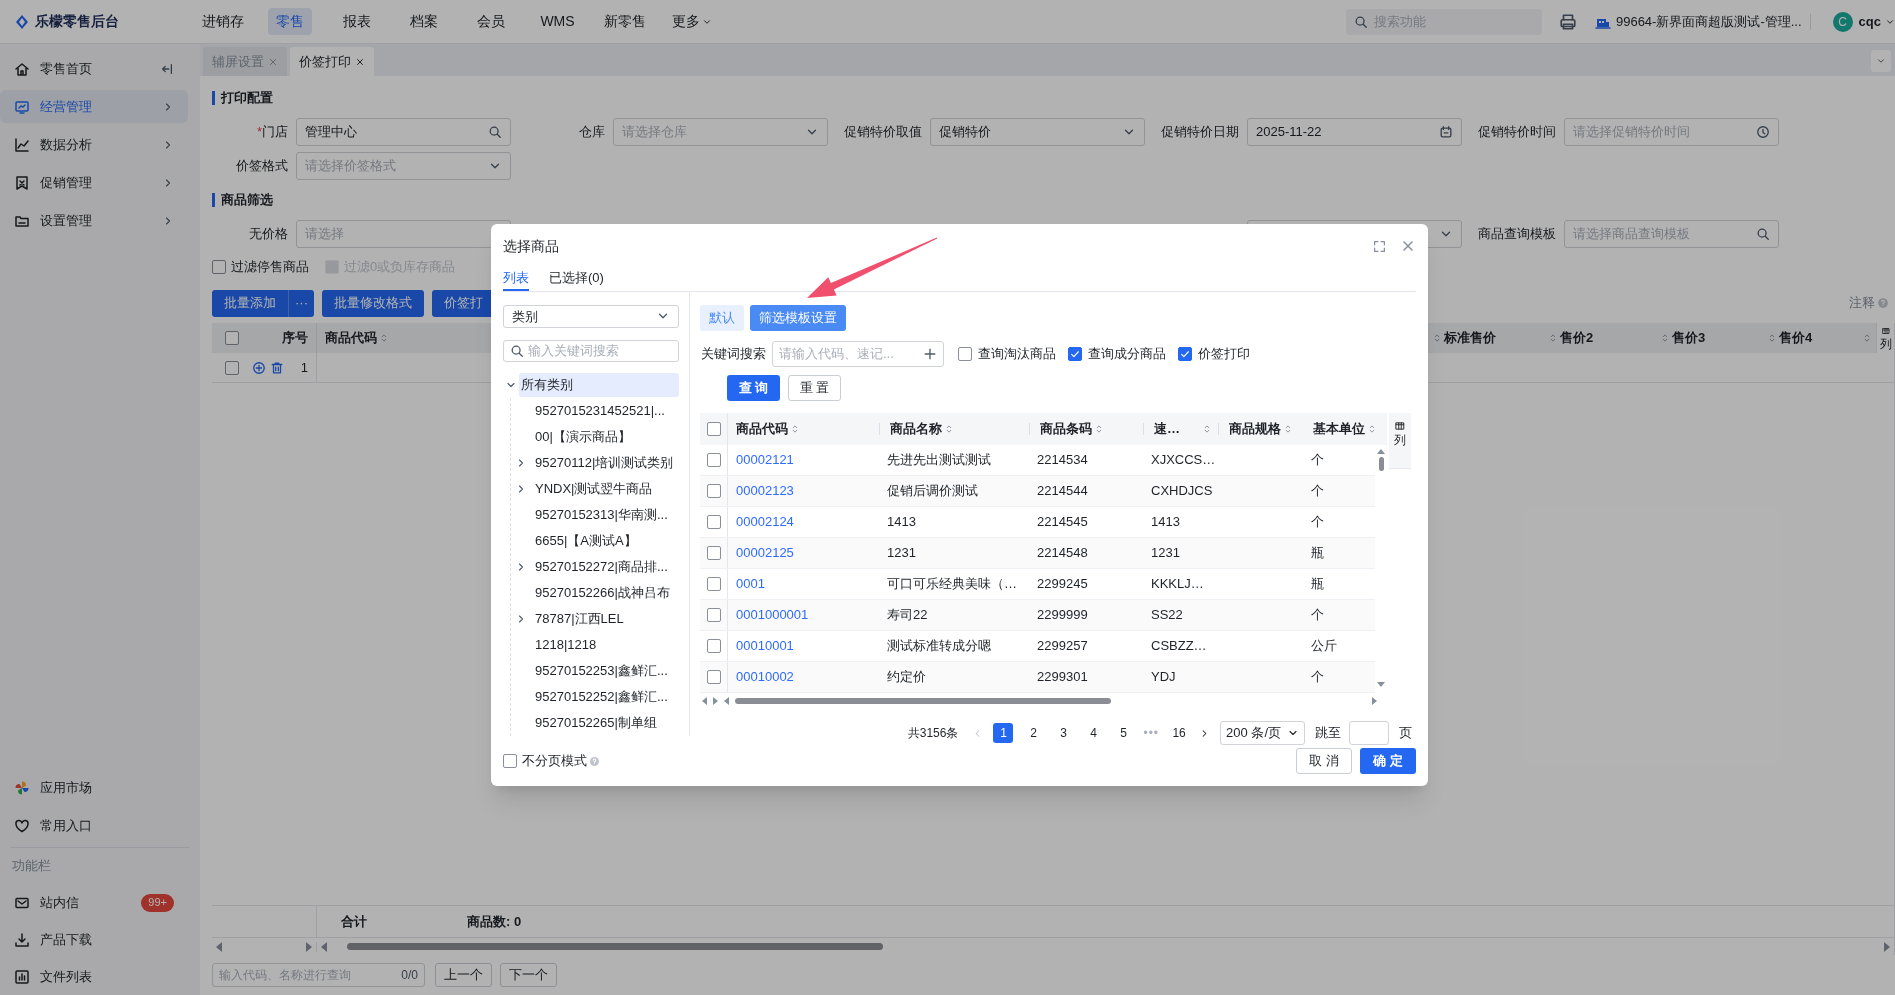 This screenshot has height=995, width=1895. Describe the element at coordinates (1324, 646) in the screenshot. I see `table-cell: 公斤` at that location.